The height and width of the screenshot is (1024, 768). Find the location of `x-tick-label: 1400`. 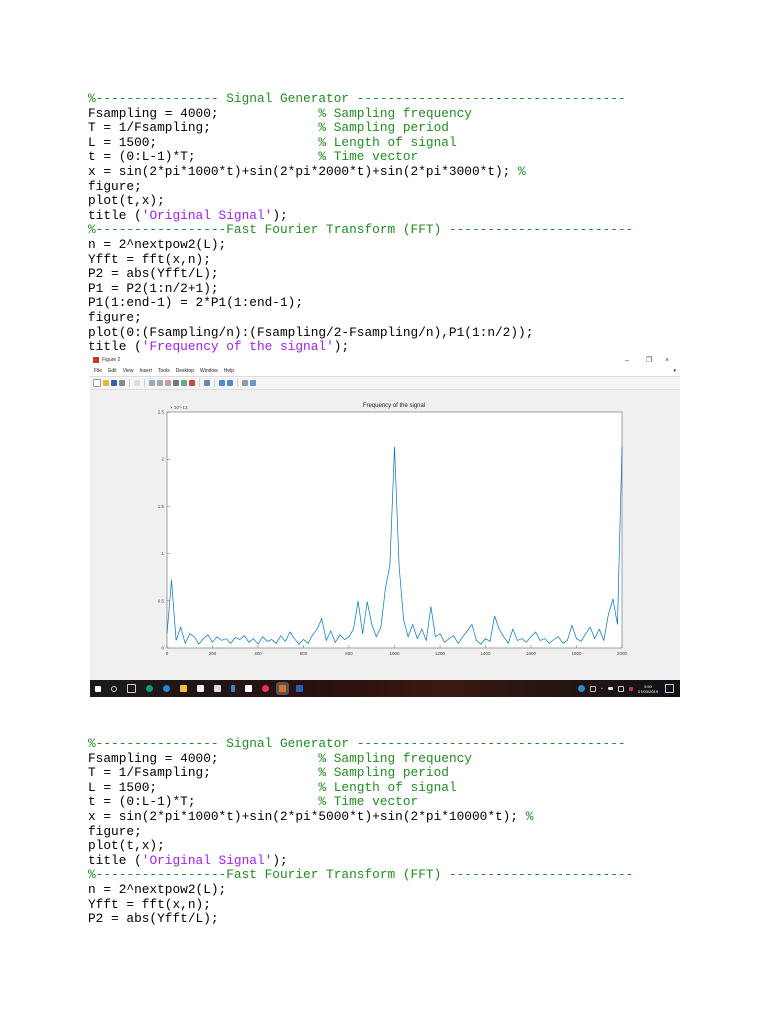

x-tick-label: 1400 is located at coordinates (485, 653).